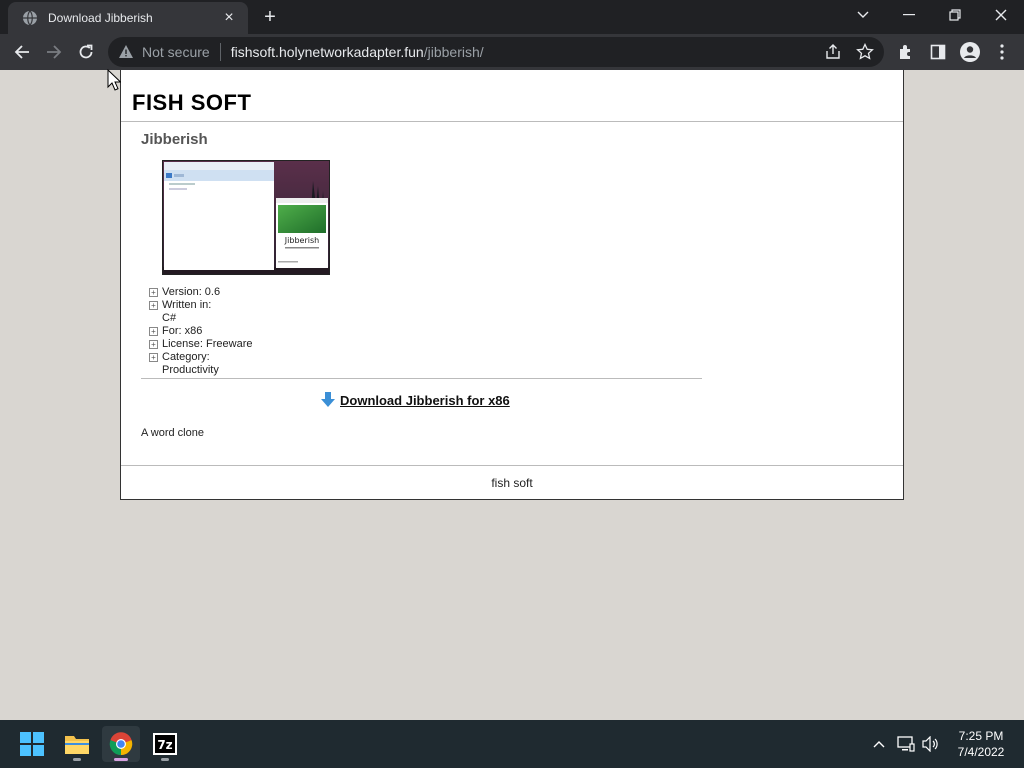 This screenshot has height=768, width=1024. I want to click on taskbar-7zip: 7z, so click(165, 744).